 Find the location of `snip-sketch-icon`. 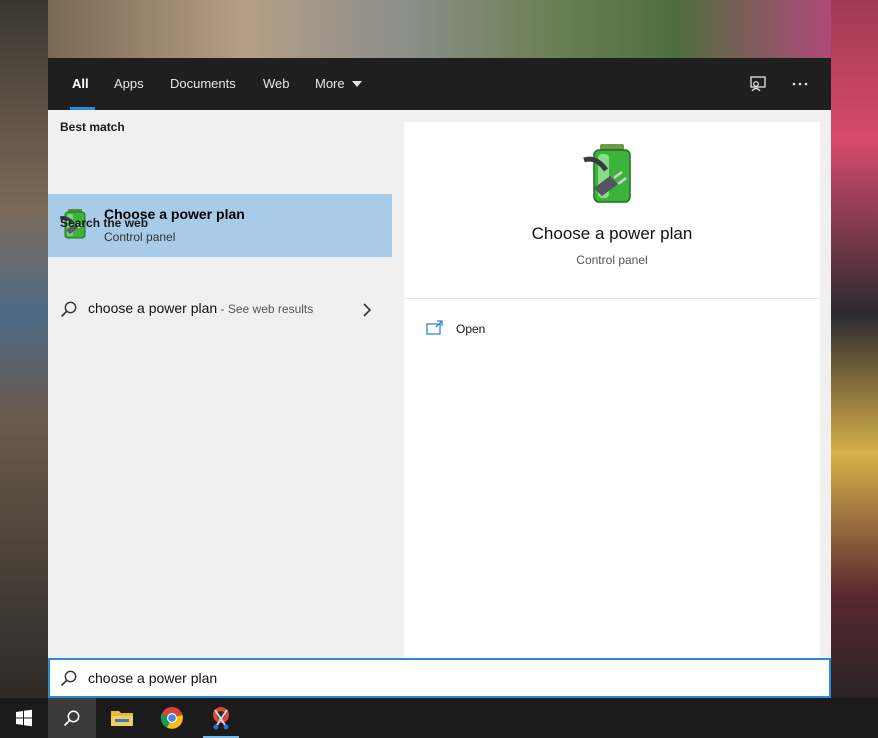

snip-sketch-icon is located at coordinates (221, 718).